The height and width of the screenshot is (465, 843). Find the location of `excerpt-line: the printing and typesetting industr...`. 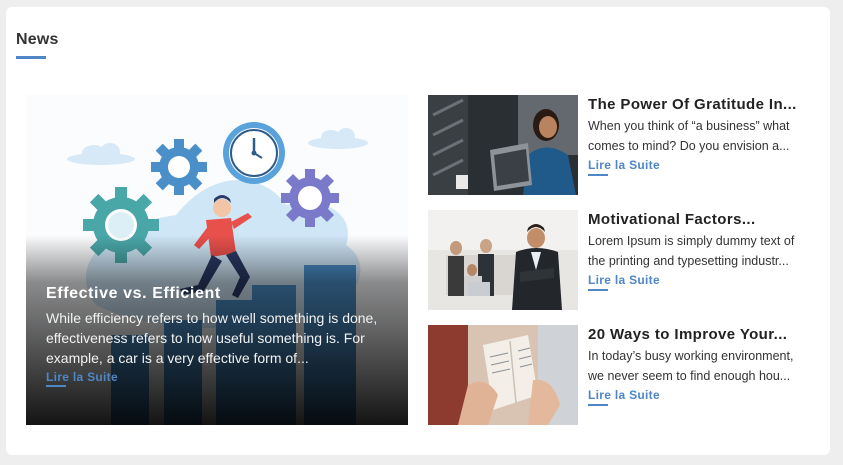

excerpt-line: the printing and typesetting industr... is located at coordinates (688, 261).